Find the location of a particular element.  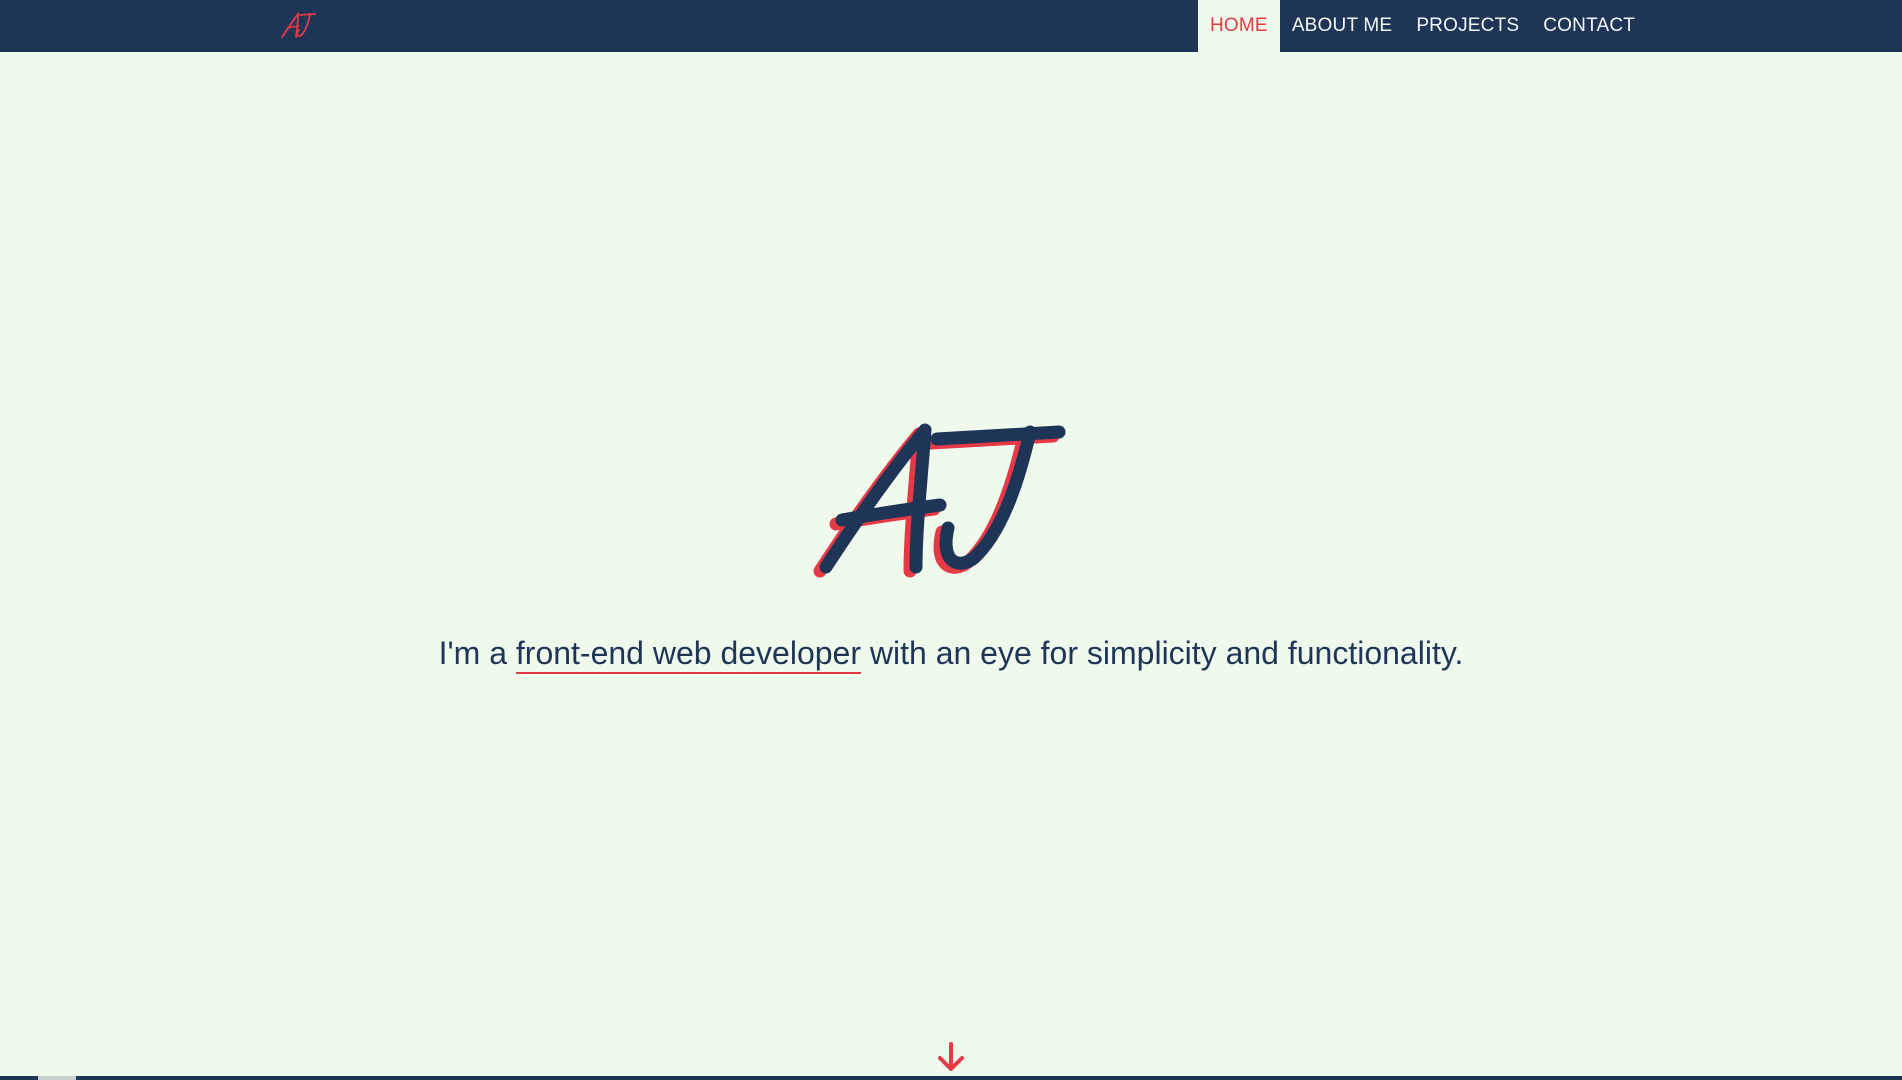

section-divider is located at coordinates (951, 1078).